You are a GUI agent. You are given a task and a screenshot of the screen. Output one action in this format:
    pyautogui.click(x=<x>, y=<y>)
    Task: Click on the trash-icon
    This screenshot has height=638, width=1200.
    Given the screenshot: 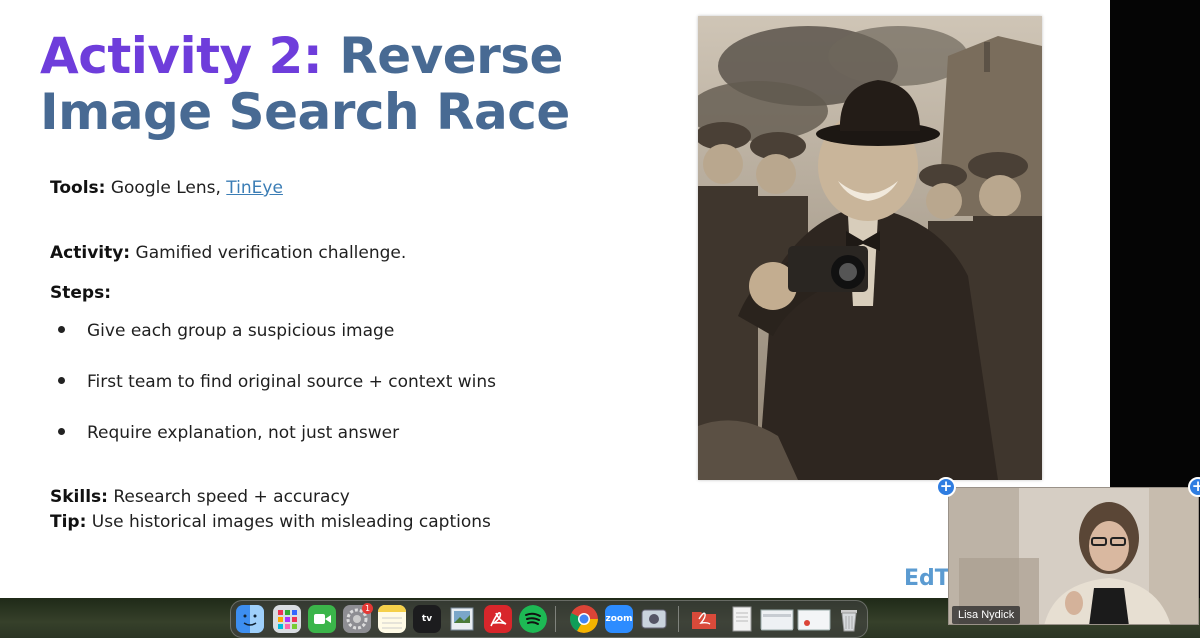 What is the action you would take?
    pyautogui.click(x=849, y=619)
    